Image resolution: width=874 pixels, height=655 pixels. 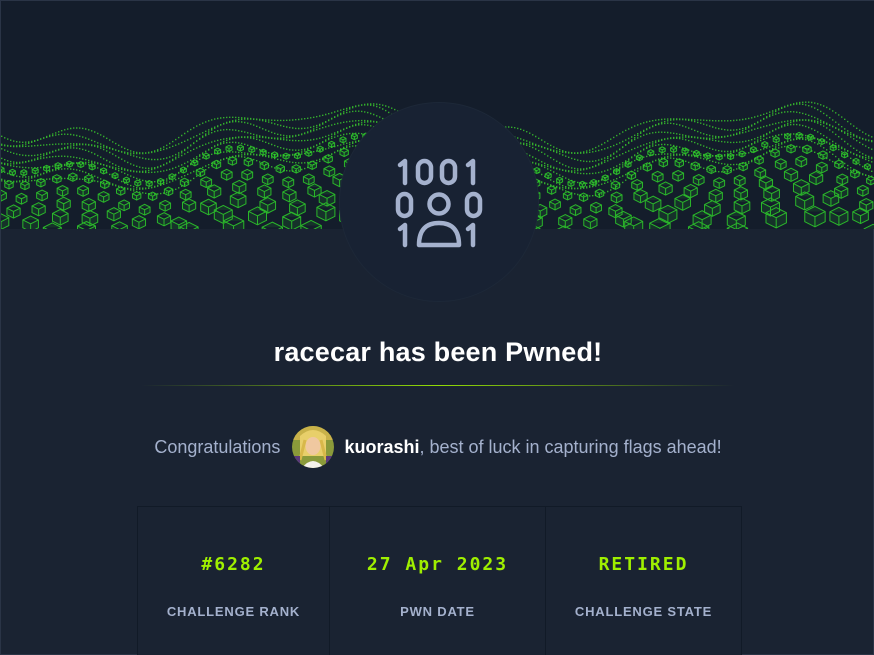 What do you see at coordinates (437, 564) in the screenshot?
I see `stat-value: 27 Apr 2023` at bounding box center [437, 564].